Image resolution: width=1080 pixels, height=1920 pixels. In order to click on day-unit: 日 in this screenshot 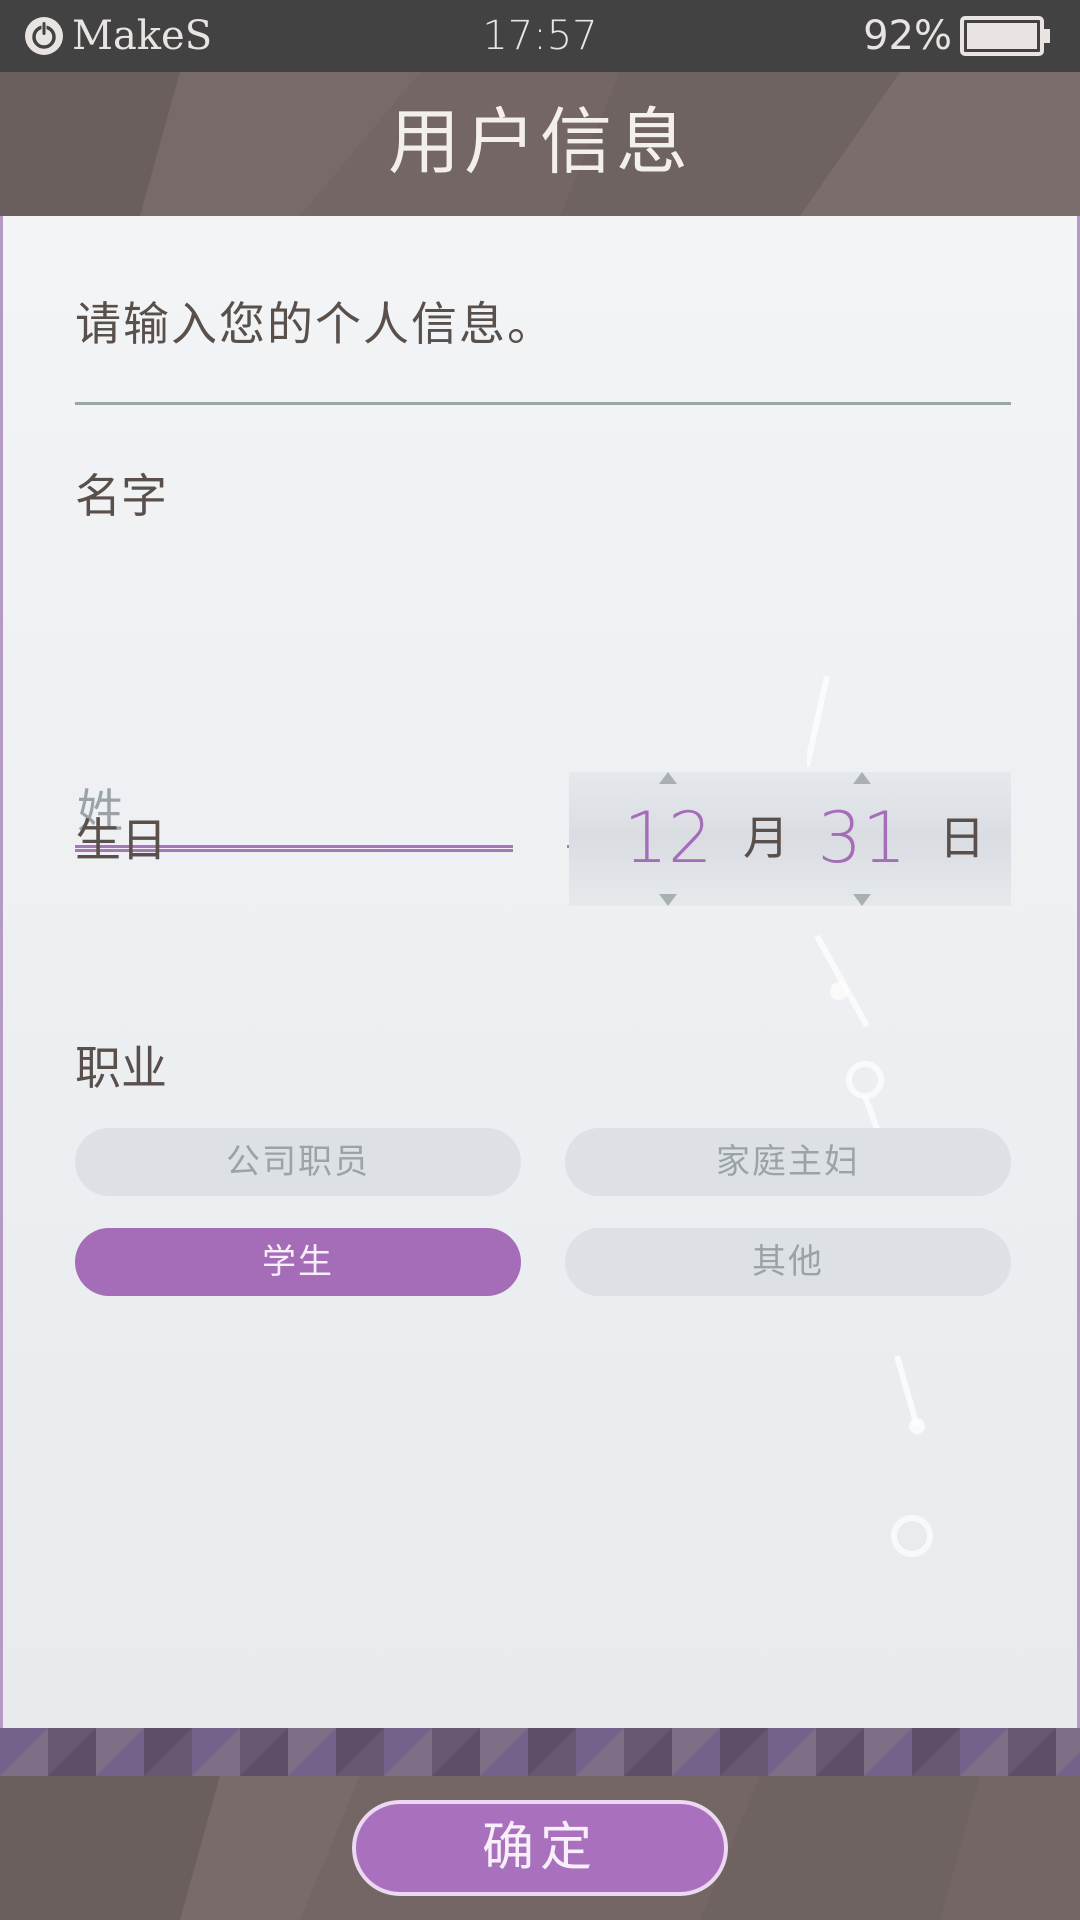, I will do `click(962, 838)`.